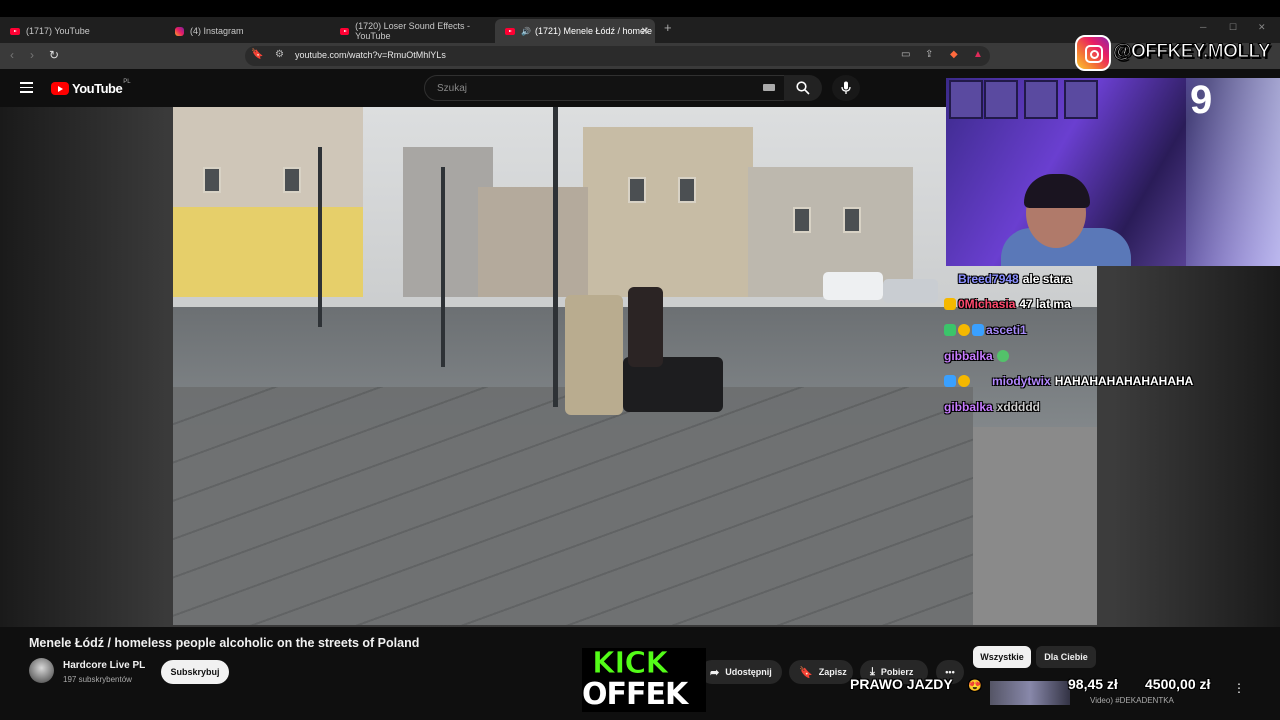  Describe the element at coordinates (97, 88) in the screenshot. I see `logo-text: YouTube` at that location.